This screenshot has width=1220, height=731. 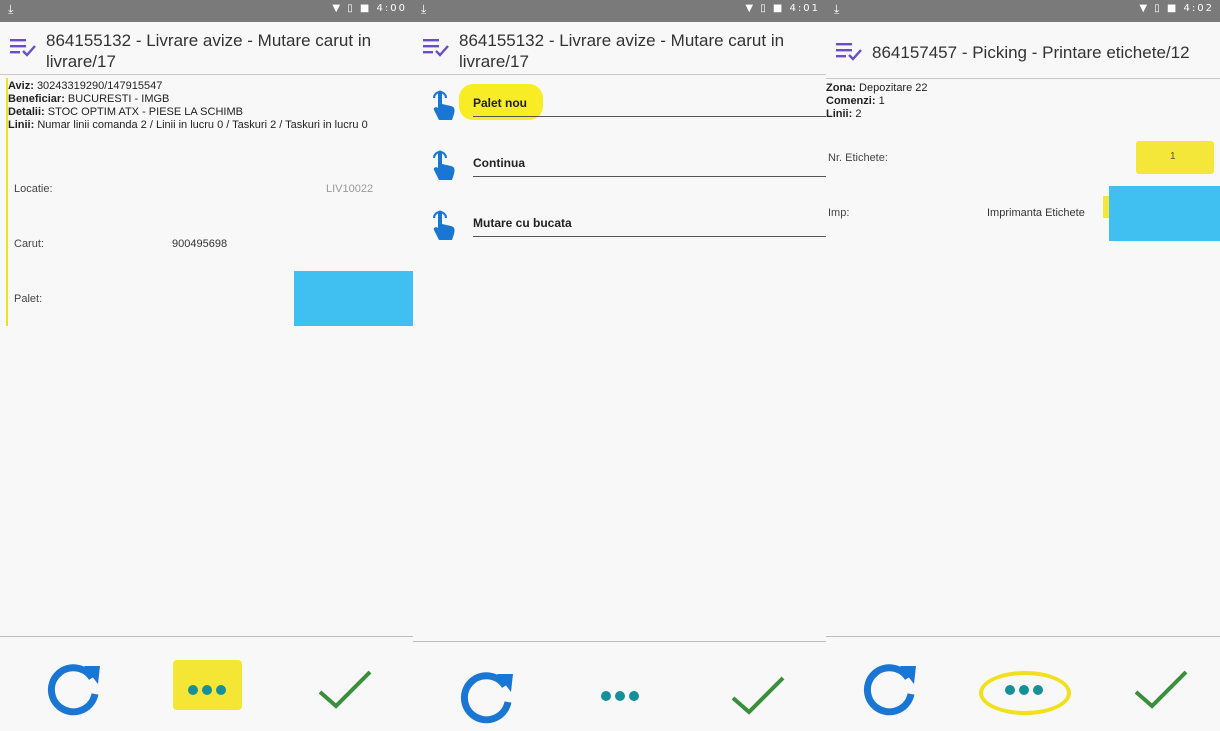 What do you see at coordinates (1036, 213) in the screenshot?
I see `imp-value: Imprimanta Etichete` at bounding box center [1036, 213].